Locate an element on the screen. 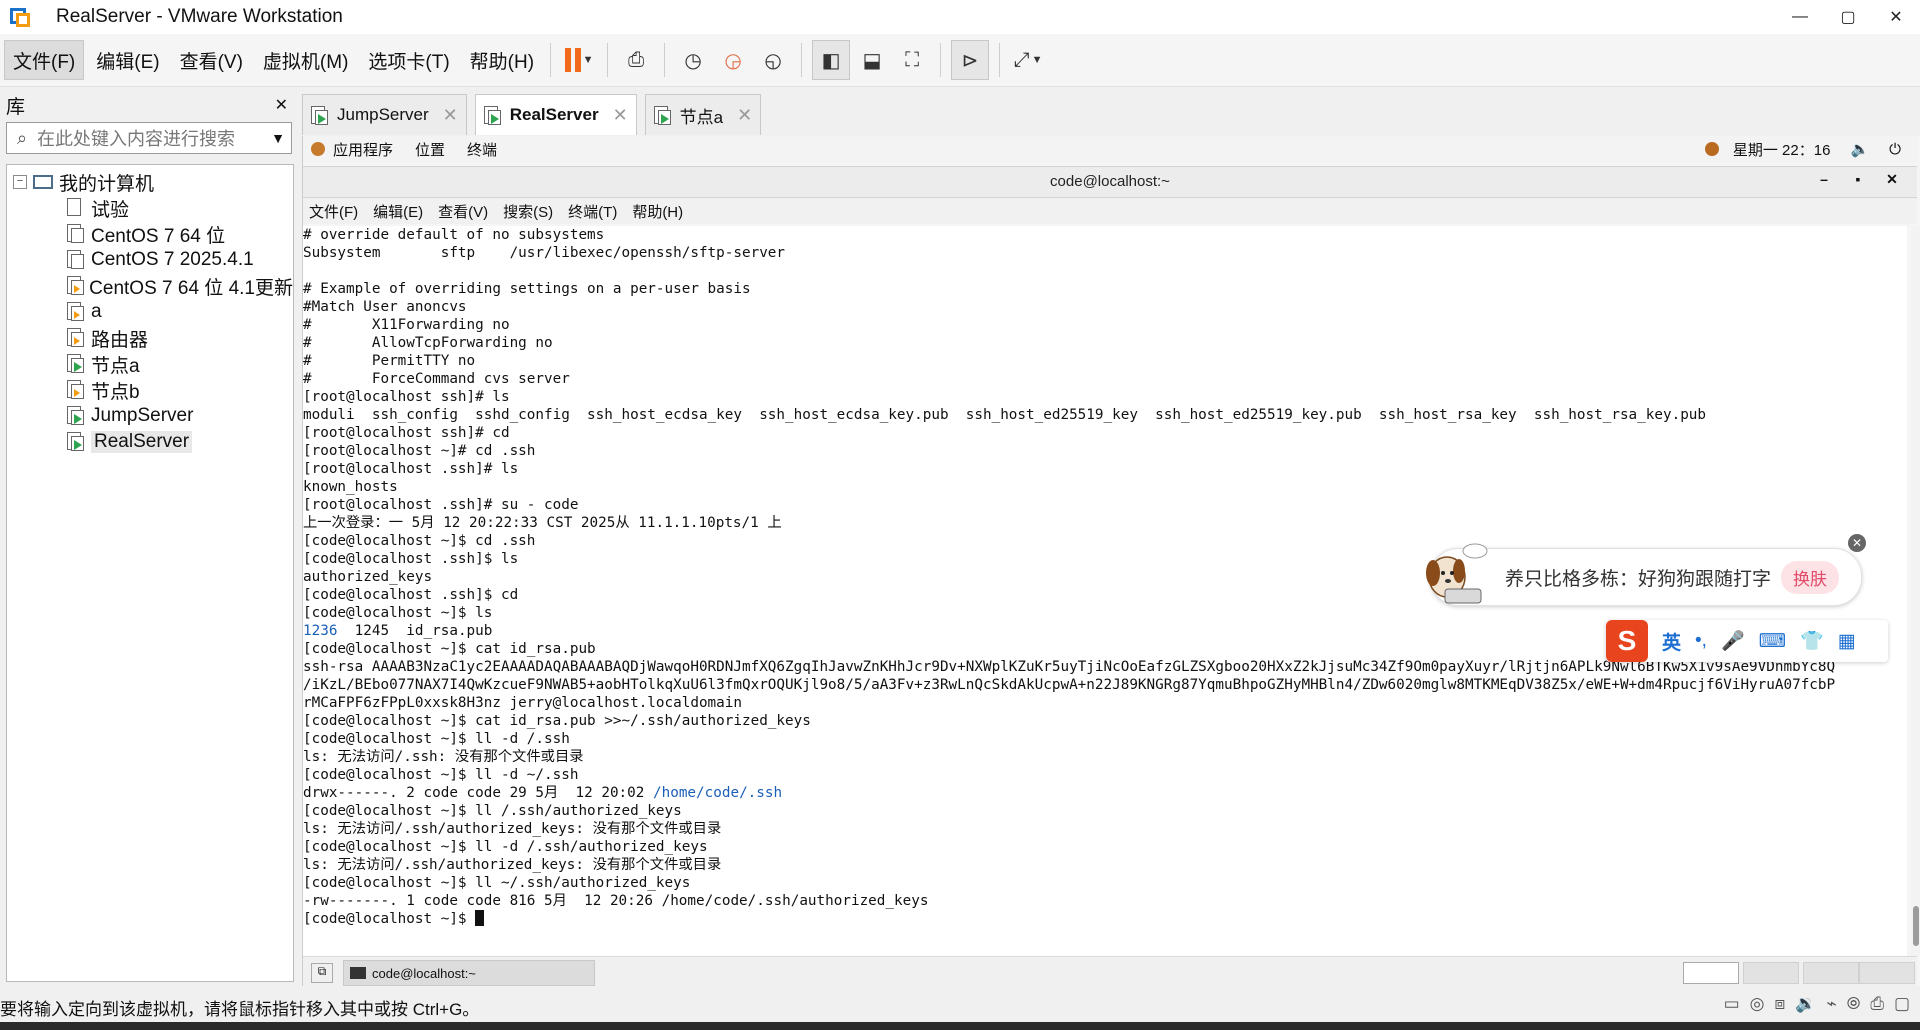  scrollbar-thumb is located at coordinates (1916, 926).